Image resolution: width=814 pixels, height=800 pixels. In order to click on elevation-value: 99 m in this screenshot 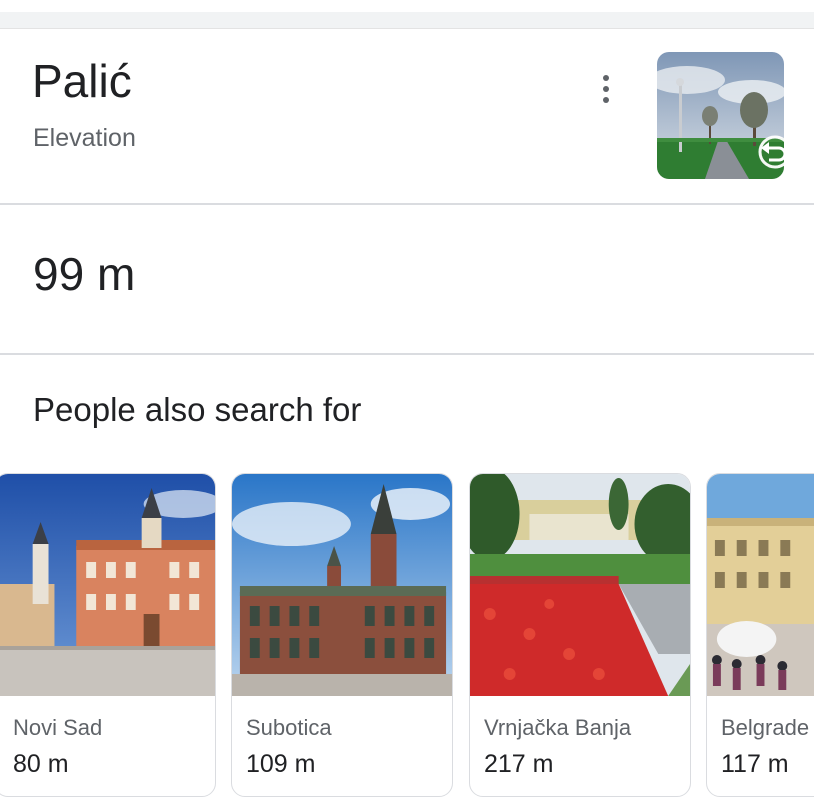, I will do `click(84, 274)`.